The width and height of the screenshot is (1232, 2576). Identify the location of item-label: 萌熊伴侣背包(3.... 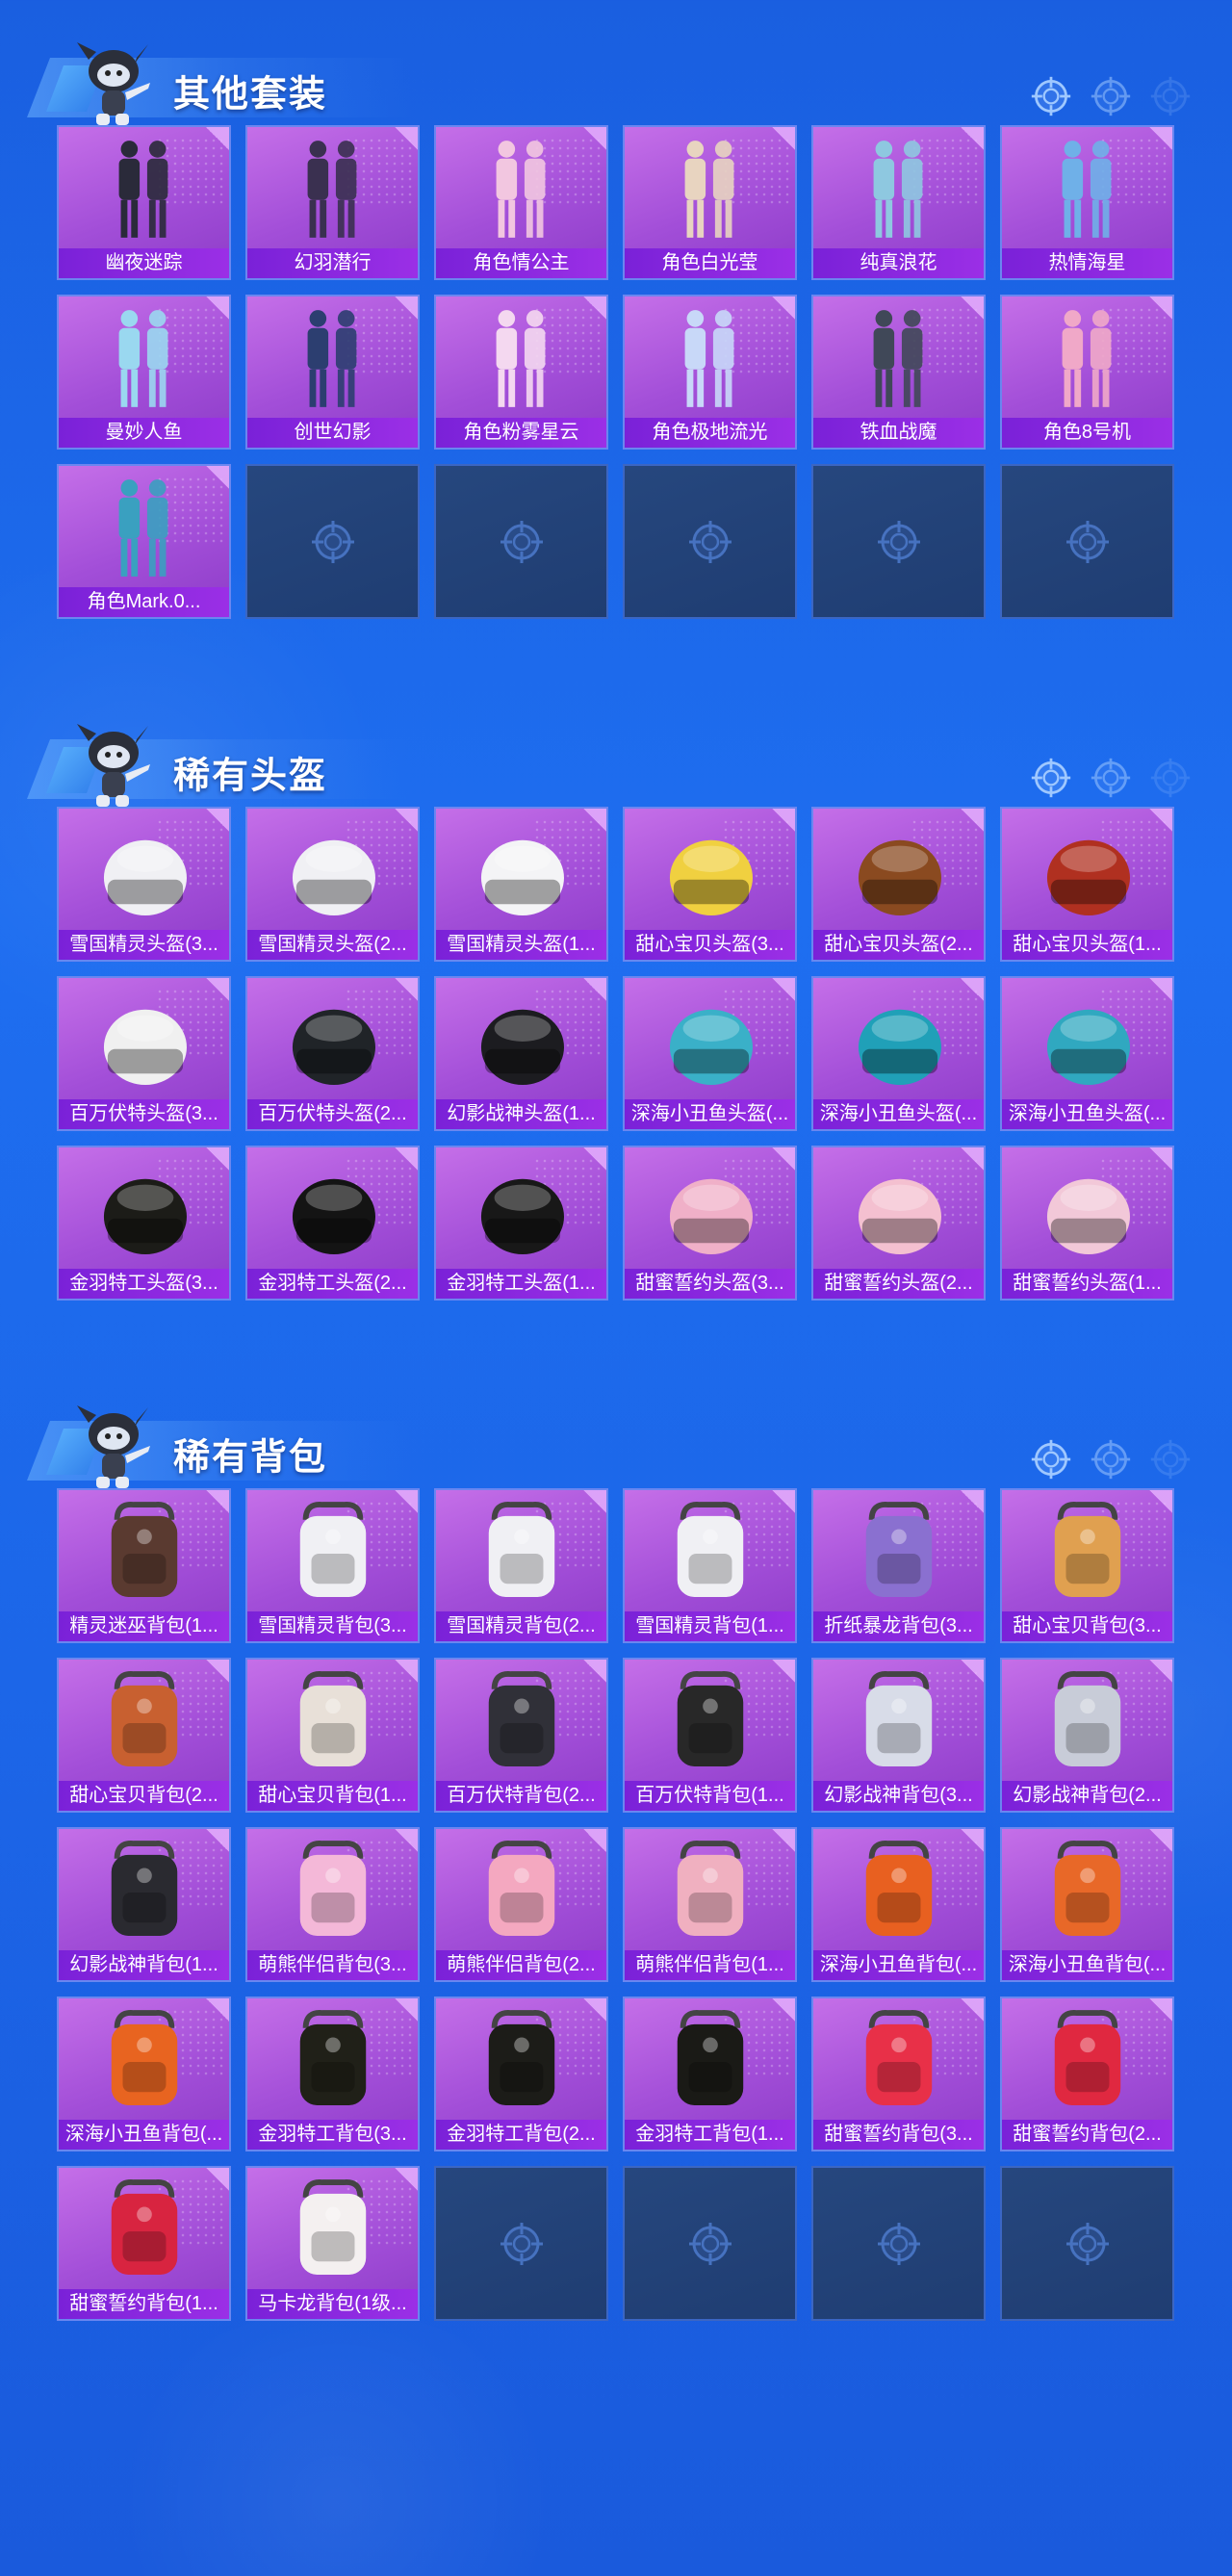
(332, 1965).